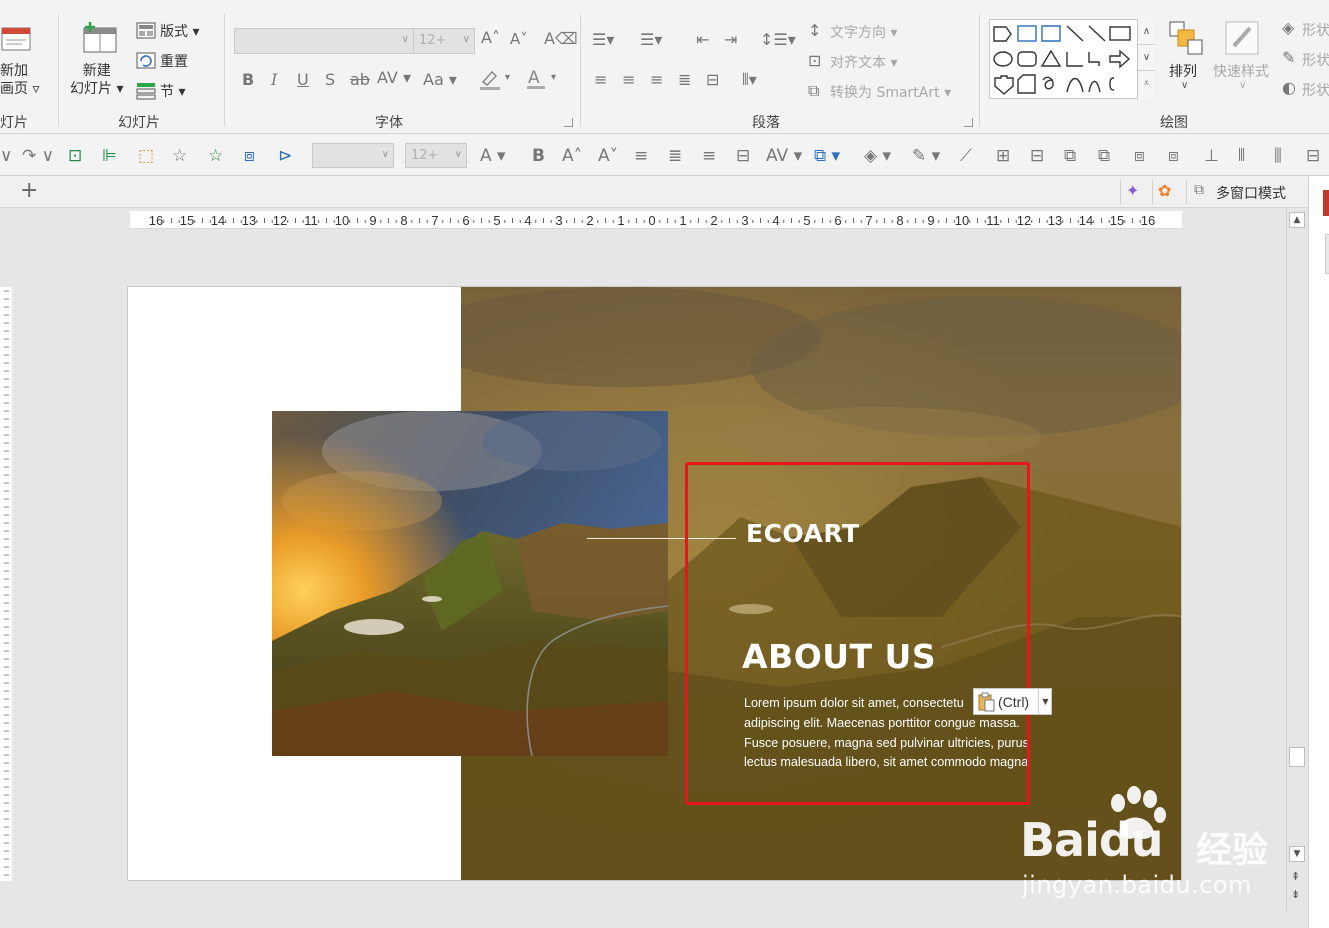  What do you see at coordinates (1045, 701) in the screenshot?
I see `chevron-down-icon: ▼` at bounding box center [1045, 701].